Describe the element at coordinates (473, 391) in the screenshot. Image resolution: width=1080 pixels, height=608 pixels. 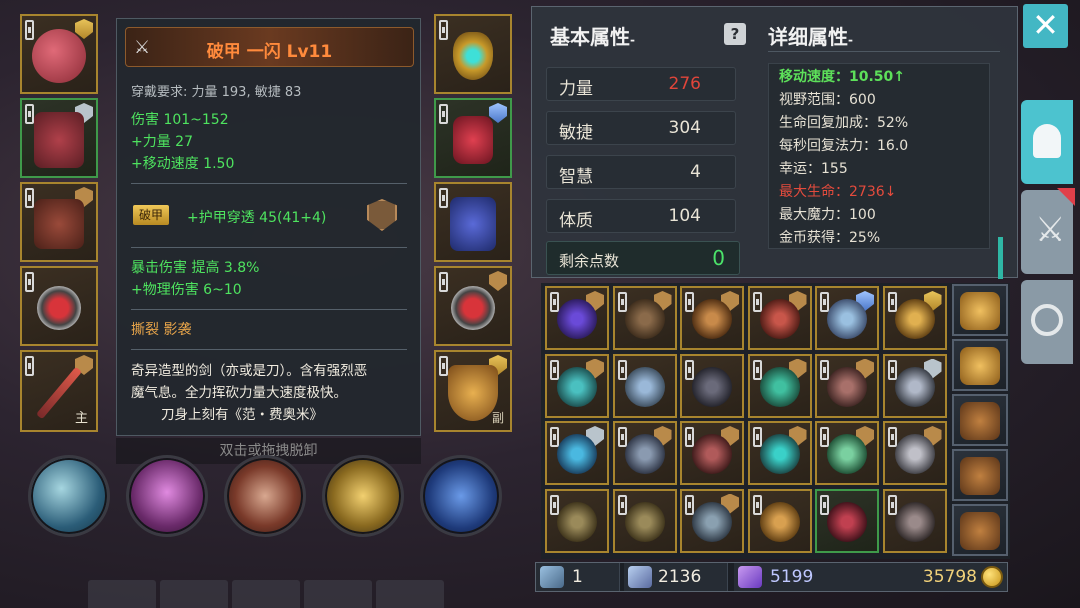
I see `equip-slot-offhand: 副` at that location.